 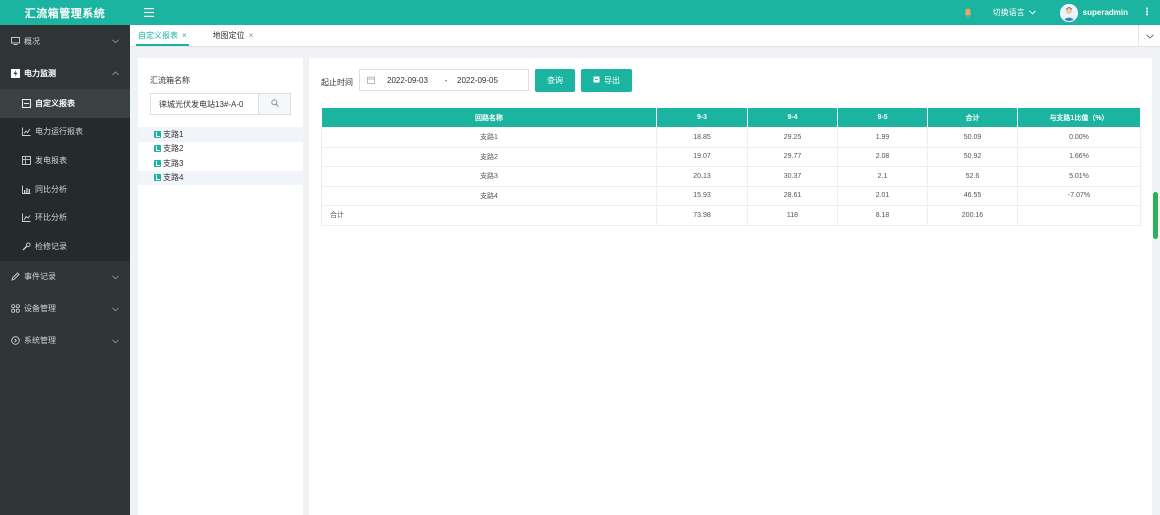 I want to click on tree-node-branch-1: 支路1, so click(x=220, y=134).